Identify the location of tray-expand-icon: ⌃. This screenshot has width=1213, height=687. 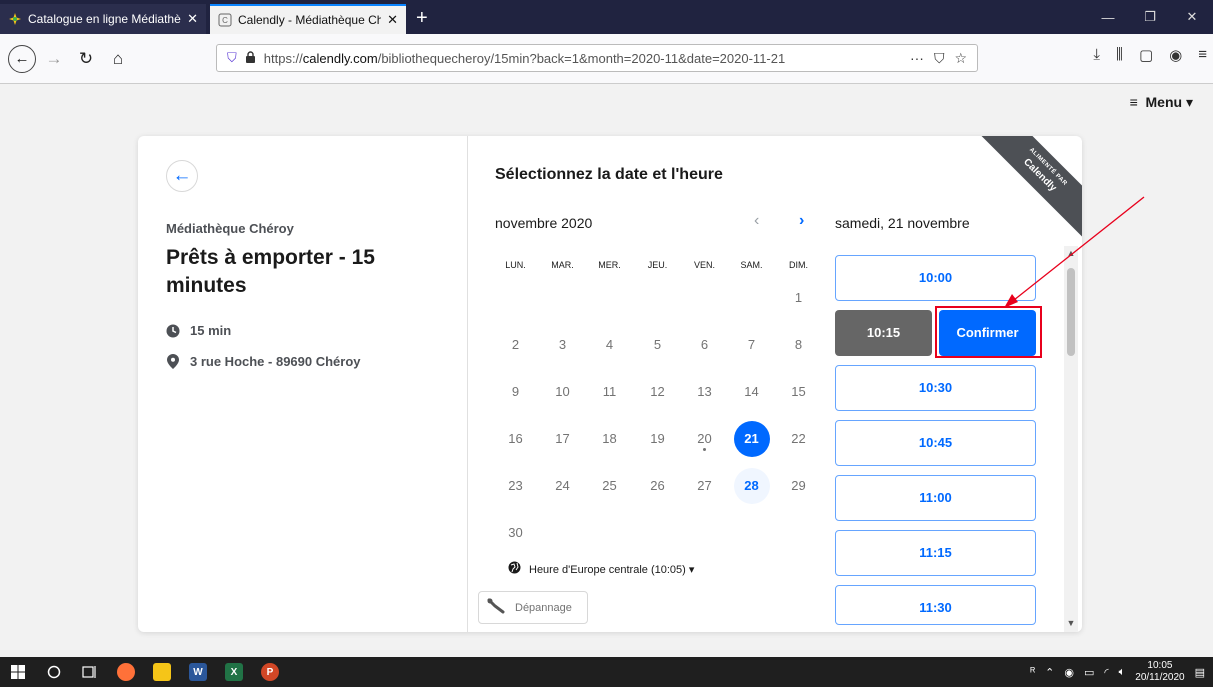
(1049, 672).